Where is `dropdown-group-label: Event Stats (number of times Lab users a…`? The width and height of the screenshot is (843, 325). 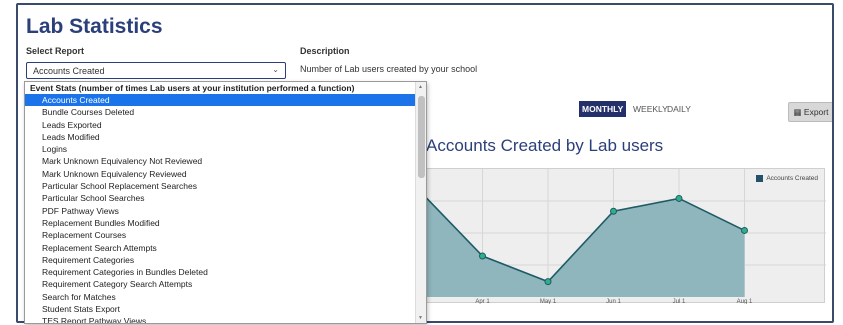 dropdown-group-label: Event Stats (number of times Lab users a… is located at coordinates (192, 88).